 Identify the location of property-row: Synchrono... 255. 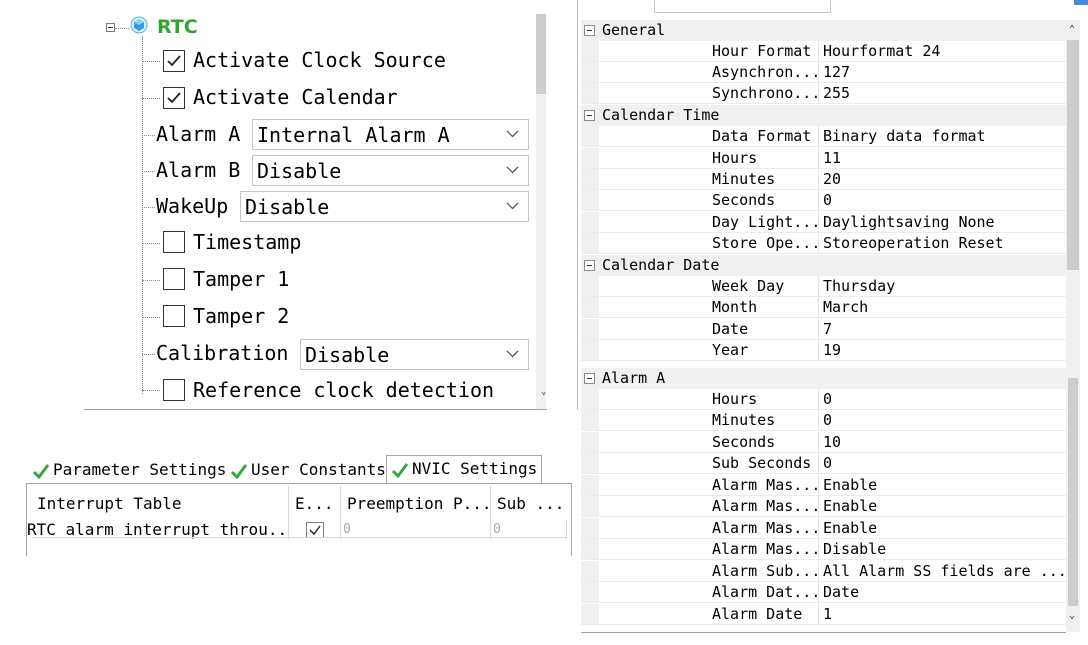
(823, 93).